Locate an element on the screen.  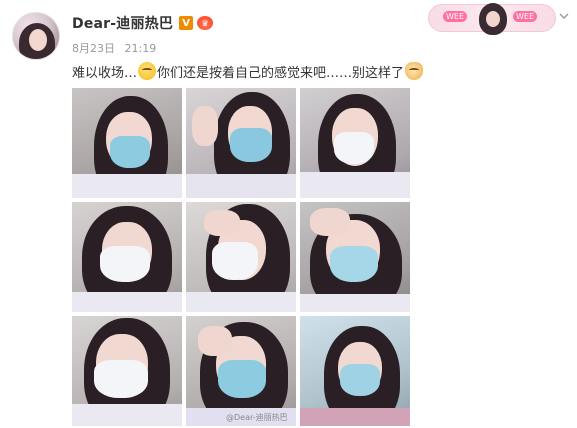
post-date: 8月23日 is located at coordinates (93, 48).